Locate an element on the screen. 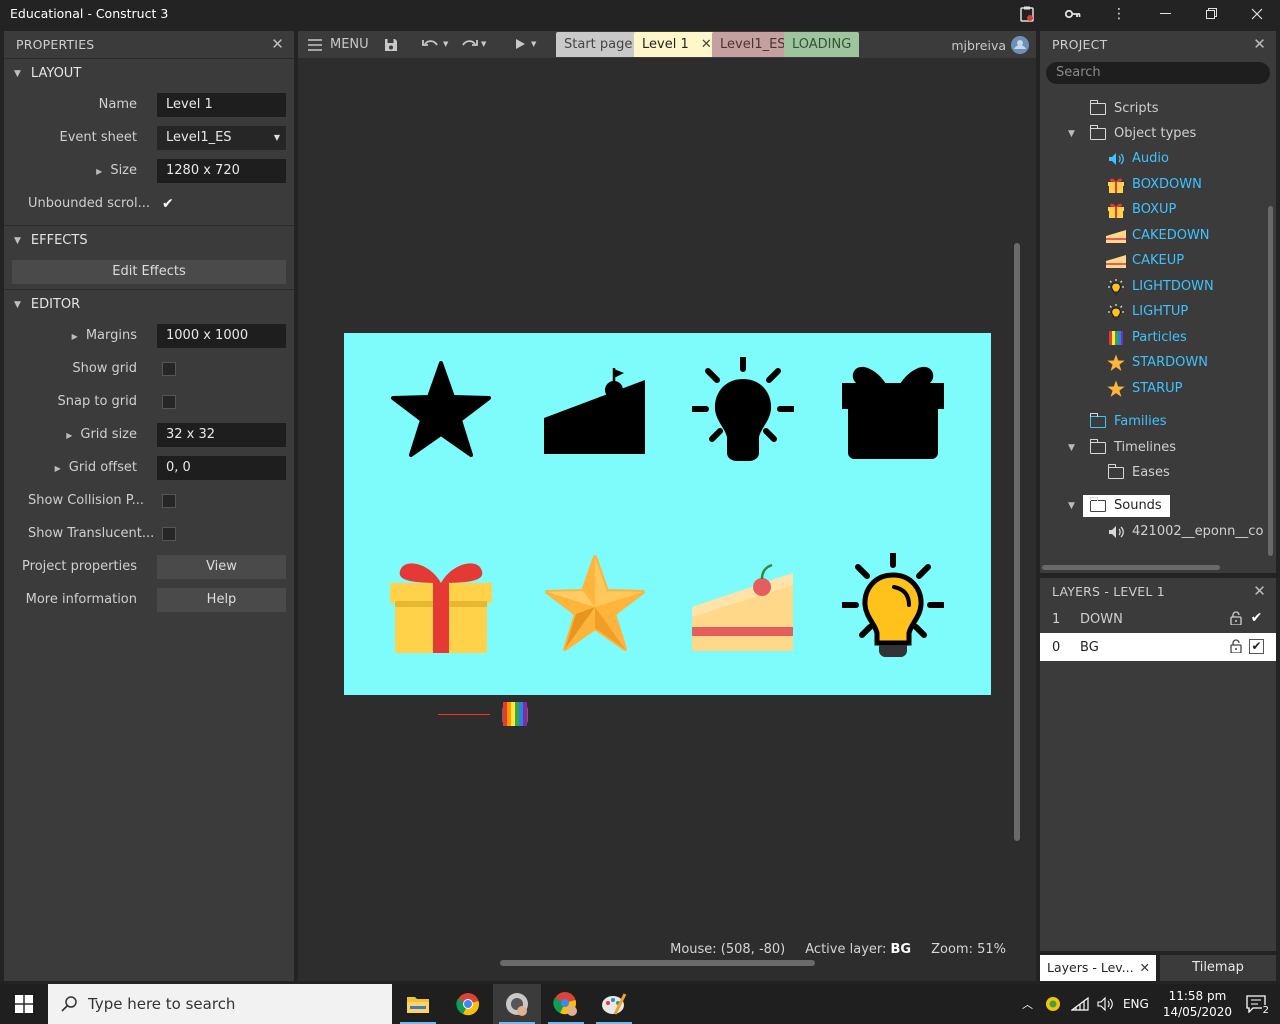  start-button is located at coordinates (24, 1004).